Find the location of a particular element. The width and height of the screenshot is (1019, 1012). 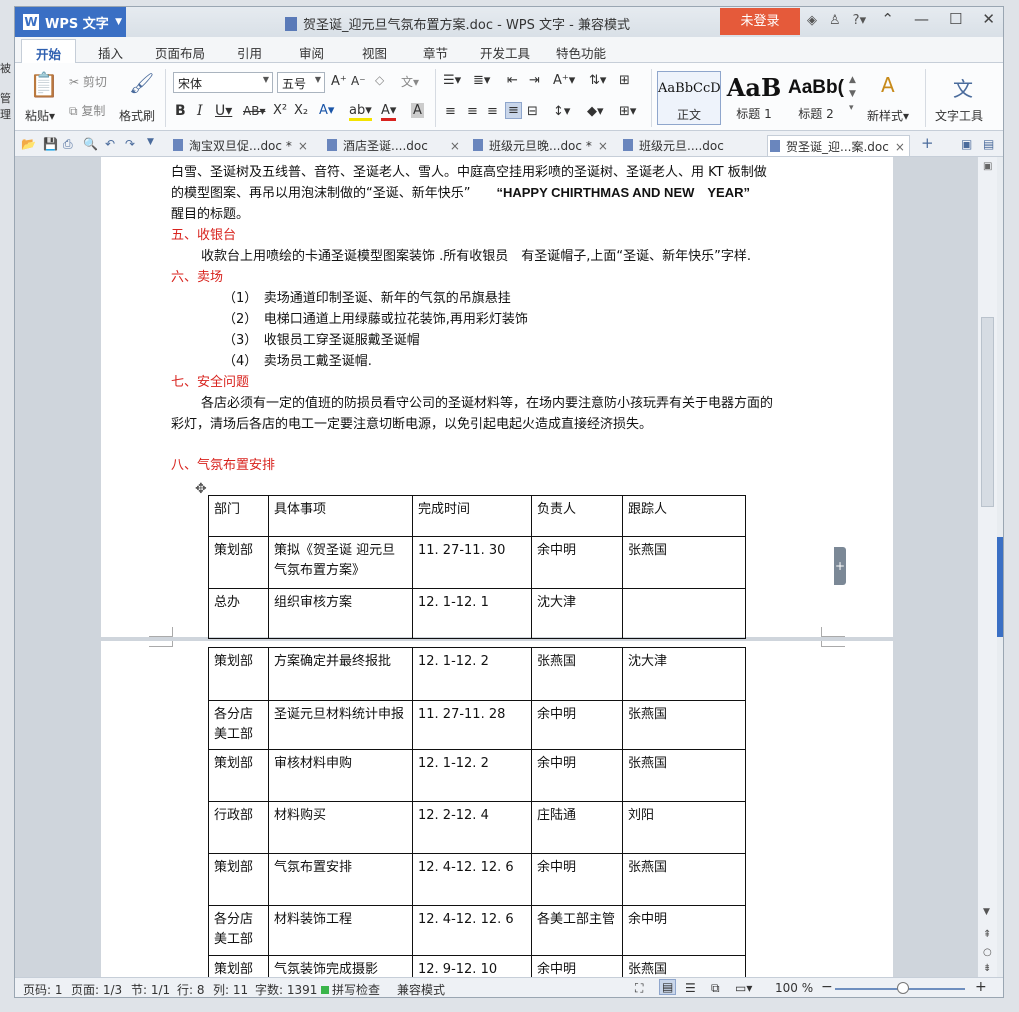

sort-icon: ⇅▾ is located at coordinates (597, 80).